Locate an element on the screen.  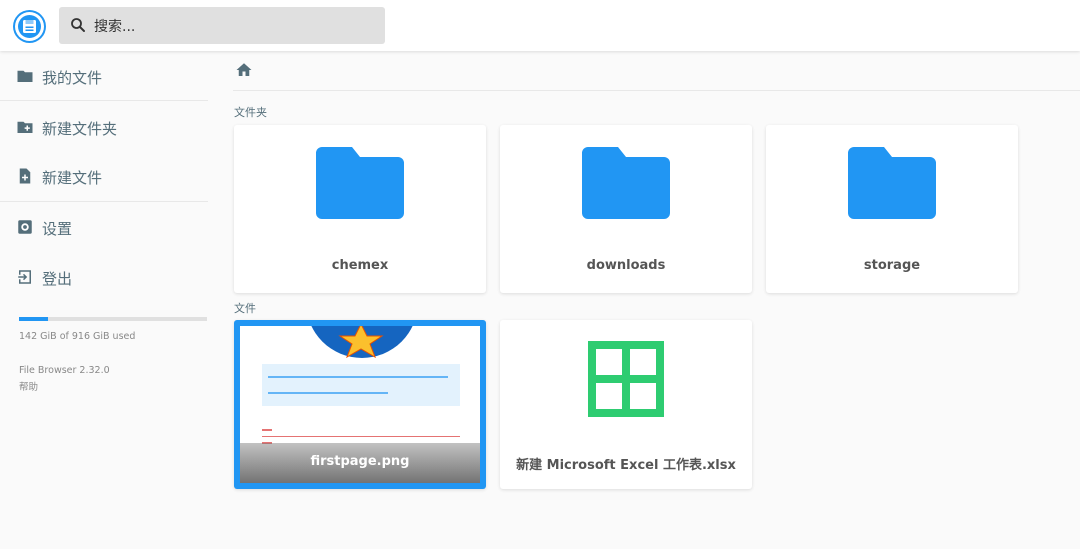
sidebar-item-new-folder: 新建文件夹 is located at coordinates (104, 127).